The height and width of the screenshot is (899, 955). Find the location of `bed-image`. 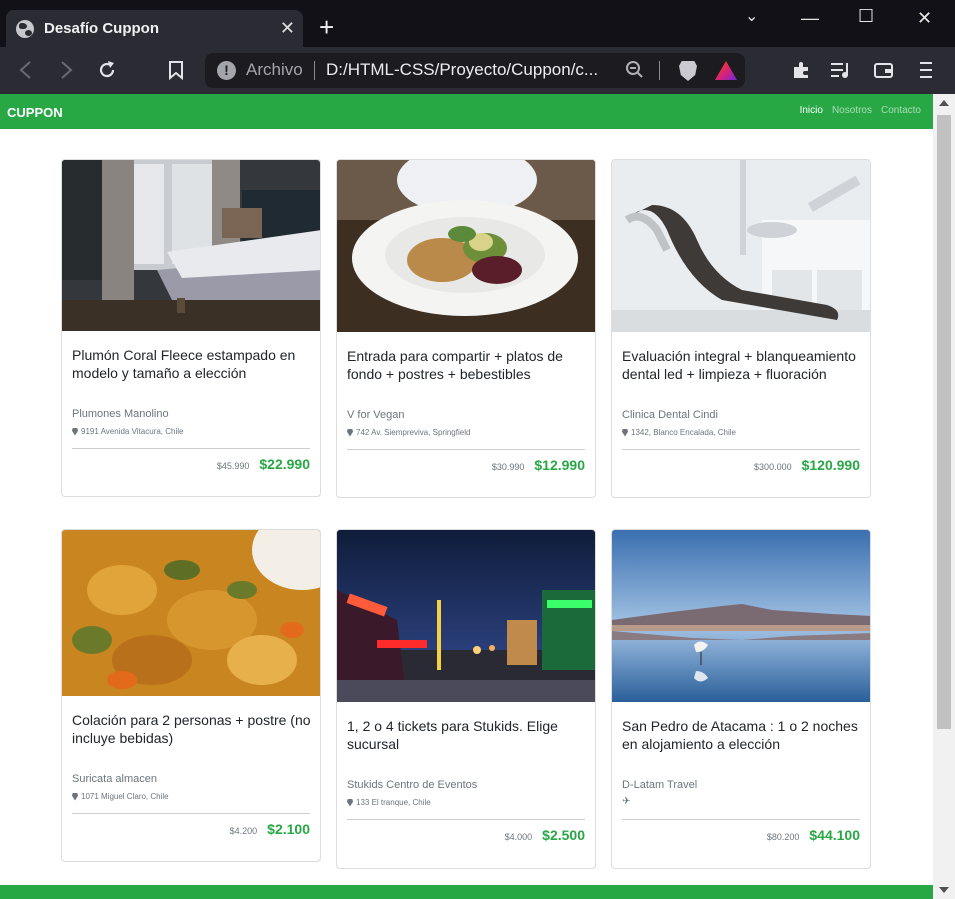

bed-image is located at coordinates (191, 245).